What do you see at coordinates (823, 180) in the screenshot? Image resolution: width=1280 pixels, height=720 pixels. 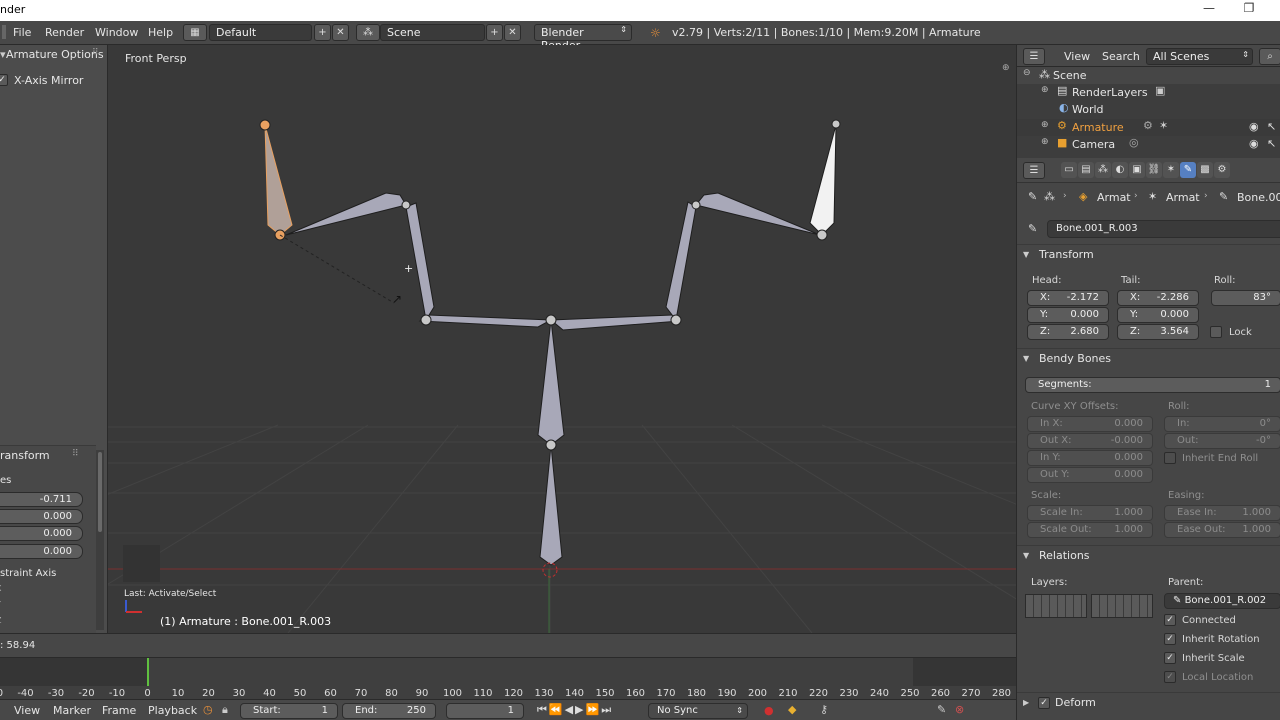 I see `bone-hand-r` at bounding box center [823, 180].